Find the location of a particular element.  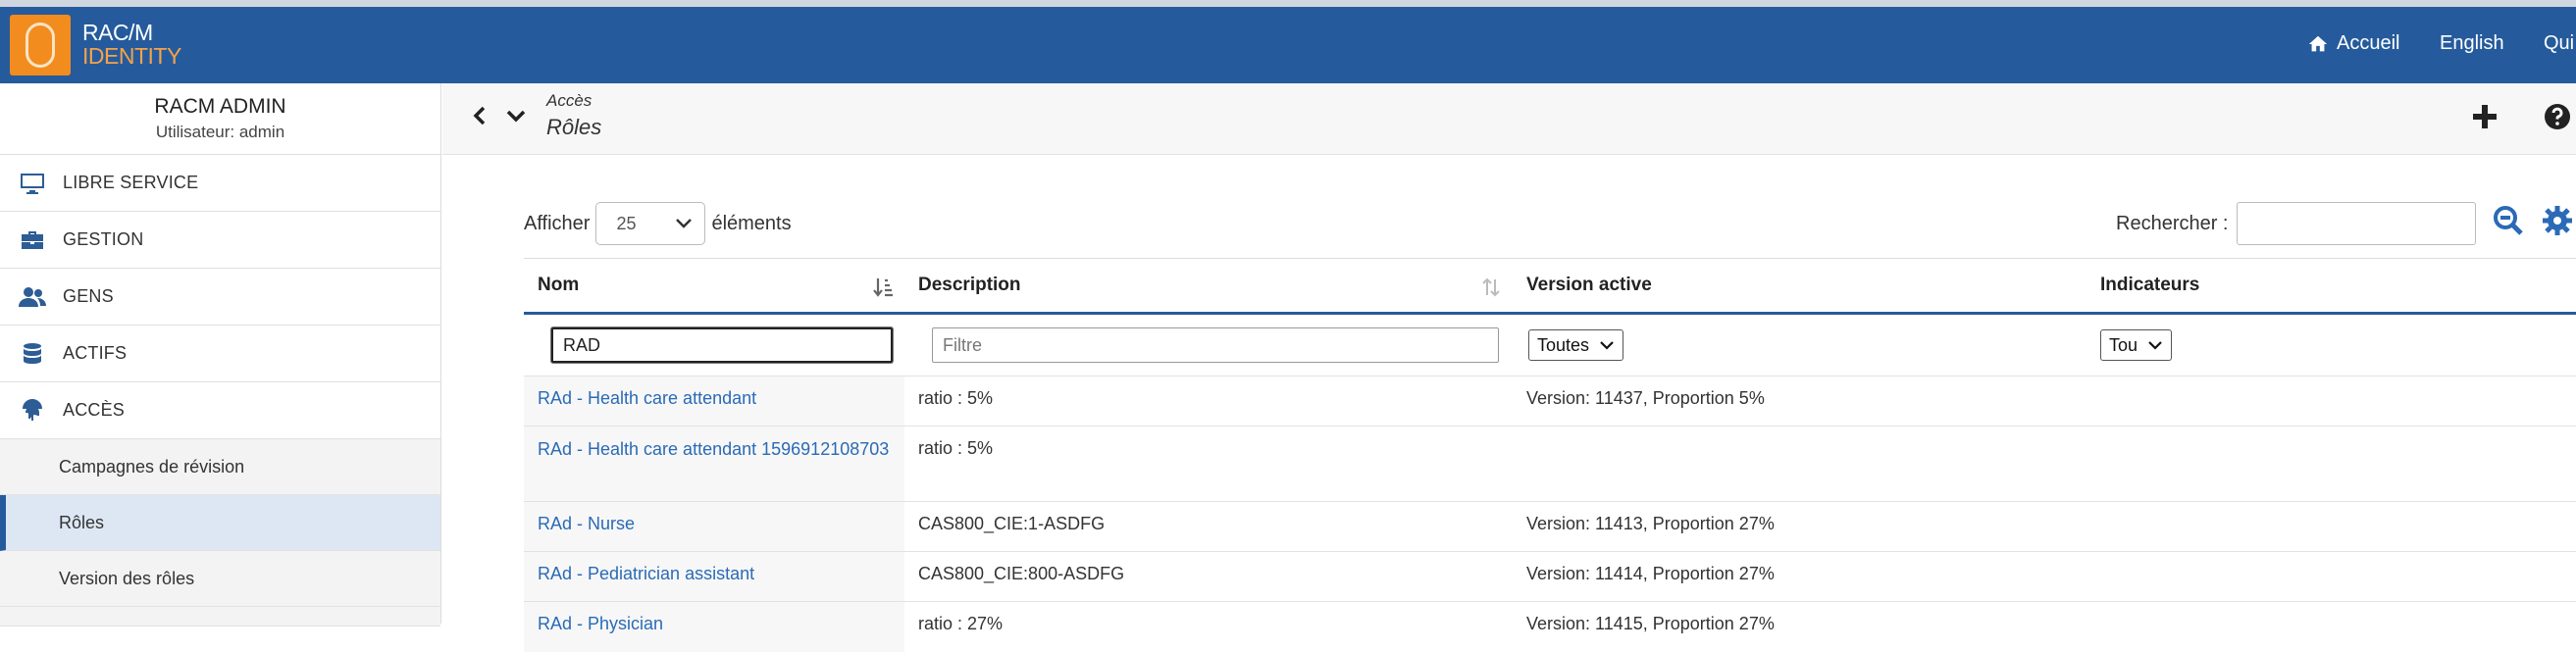

sidebar-item-actifs: ACTIFS is located at coordinates (220, 354).